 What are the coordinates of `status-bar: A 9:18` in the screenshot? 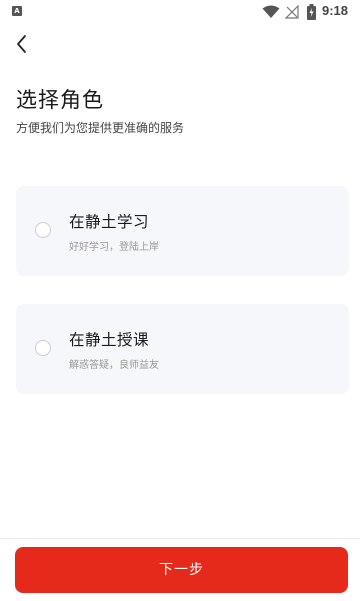 It's located at (180, 12).